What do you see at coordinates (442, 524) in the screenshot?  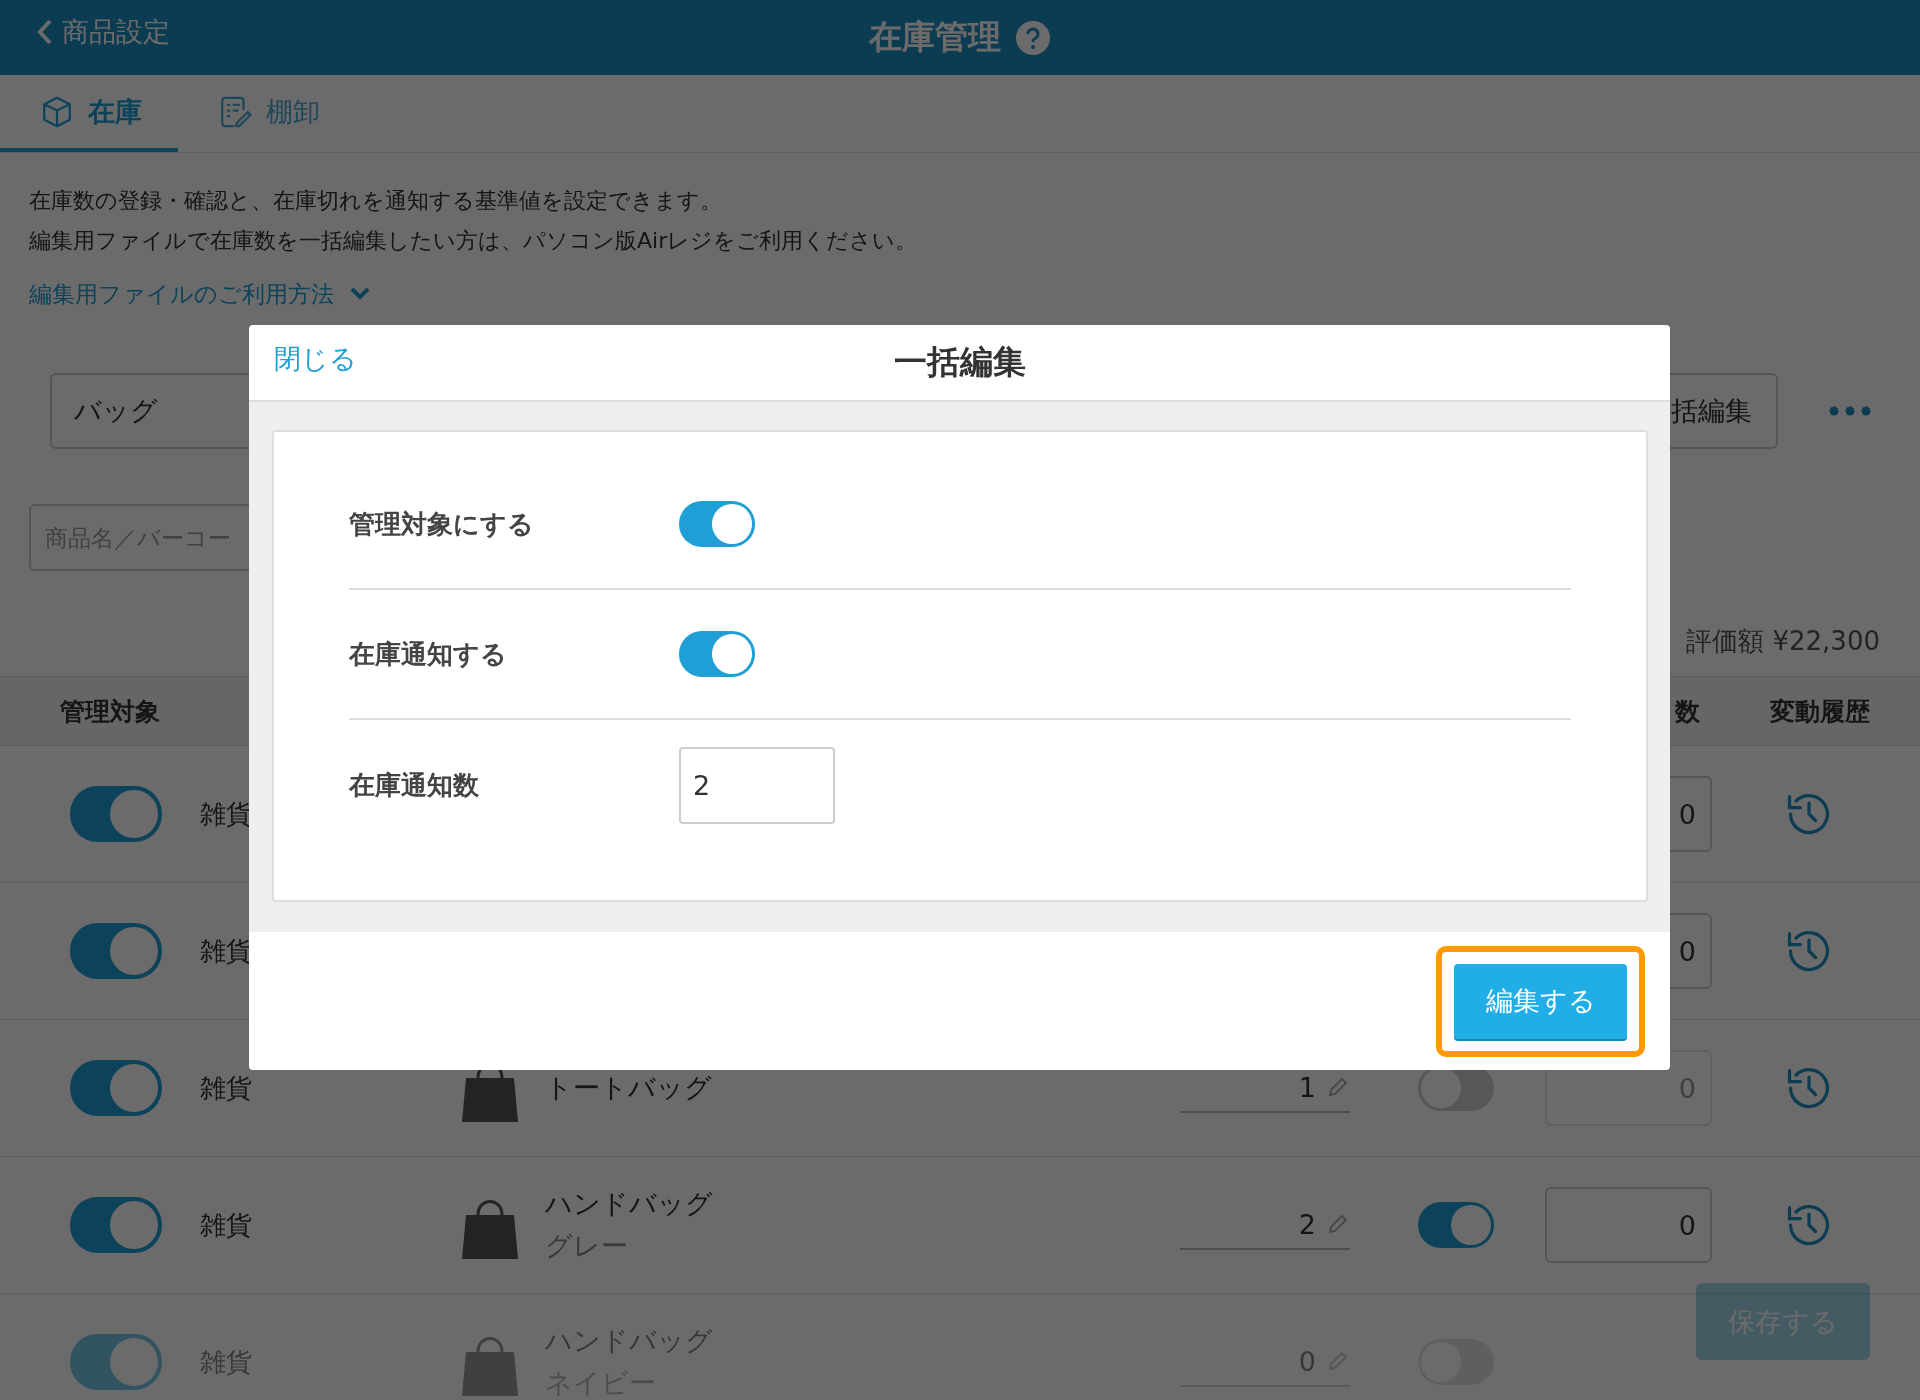 I see `setting-label: 管理対象にする` at bounding box center [442, 524].